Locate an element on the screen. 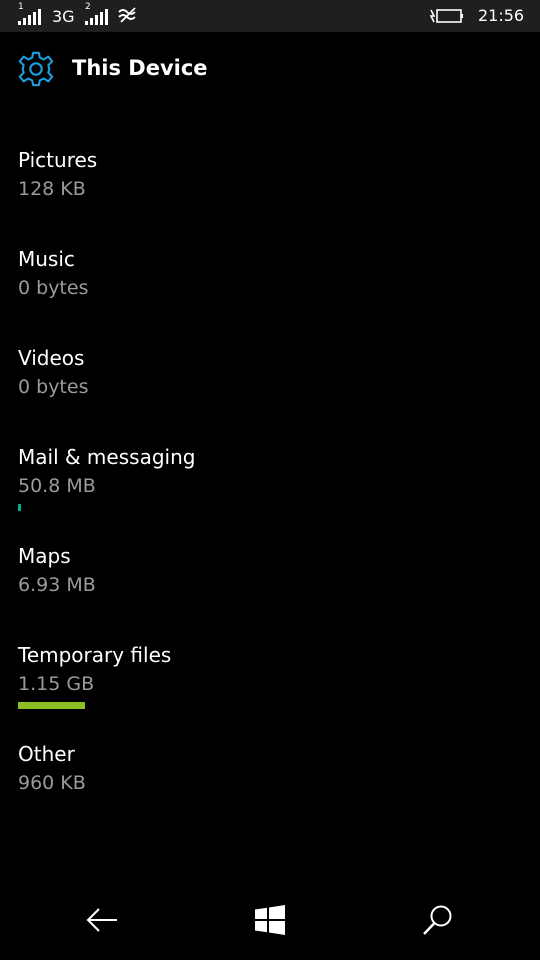 The height and width of the screenshot is (960, 540). navigation-bar is located at coordinates (270, 920).